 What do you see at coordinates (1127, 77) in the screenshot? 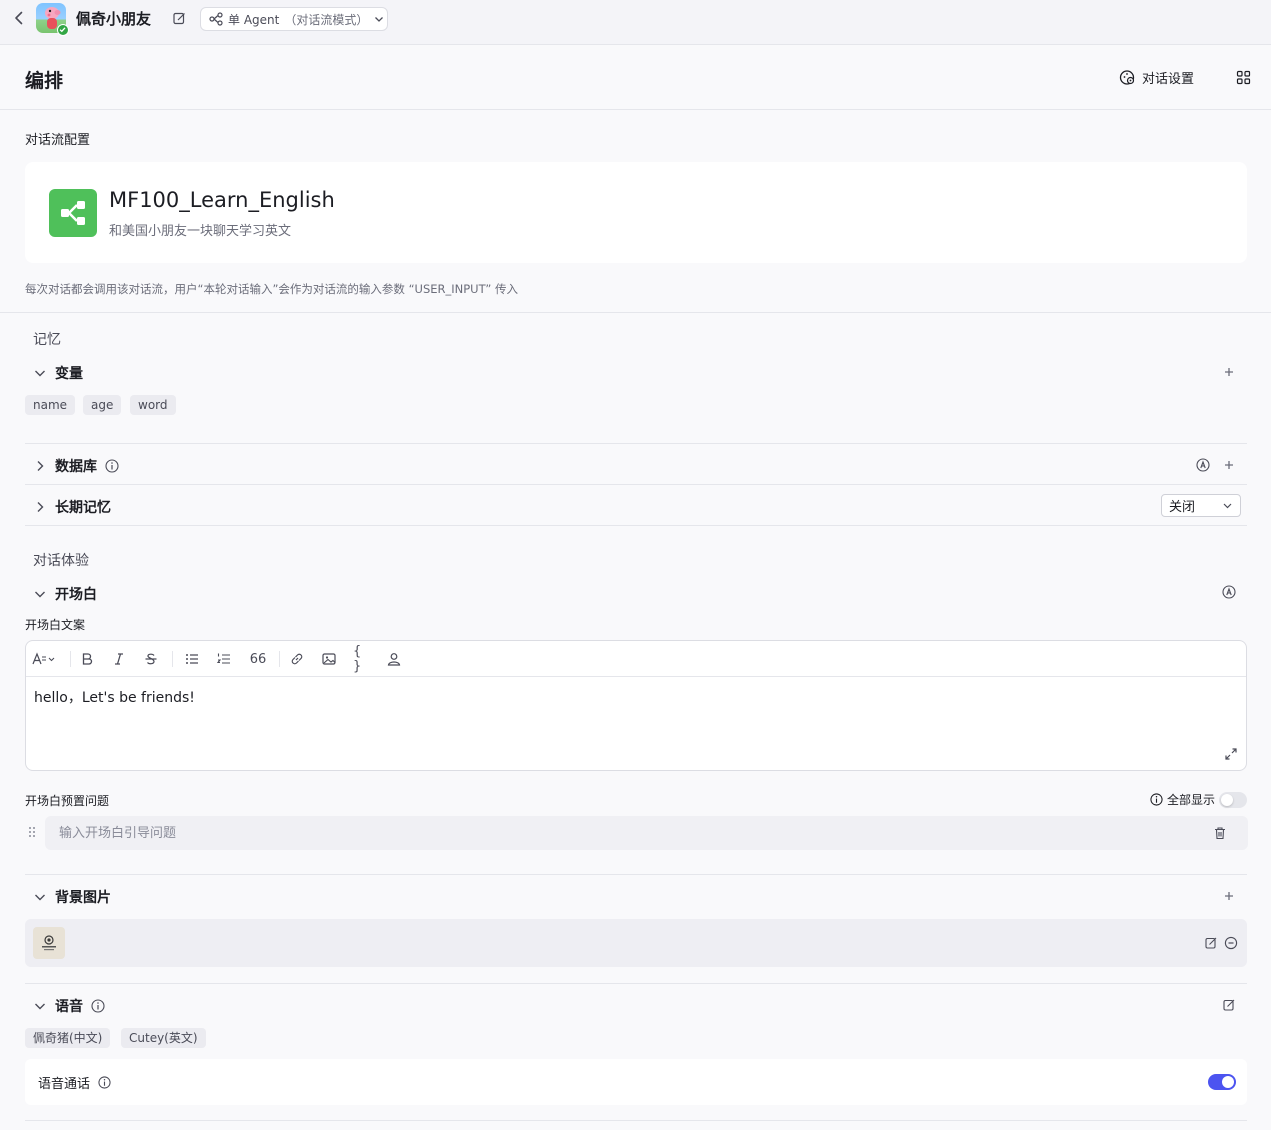
I see `settings-icon` at bounding box center [1127, 77].